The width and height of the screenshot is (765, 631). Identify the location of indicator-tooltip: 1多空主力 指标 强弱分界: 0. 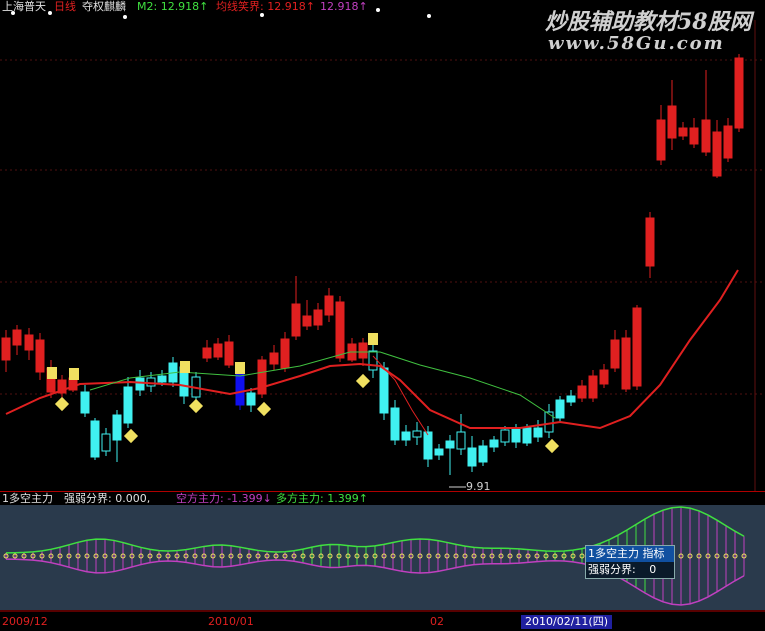
(630, 562).